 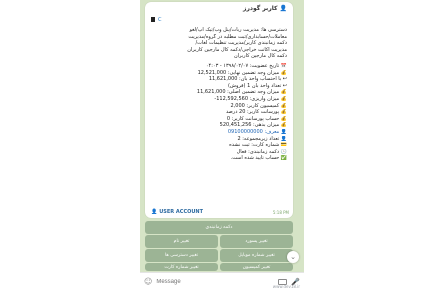 I want to click on message-time: 5:18 PM, so click(x=280, y=212).